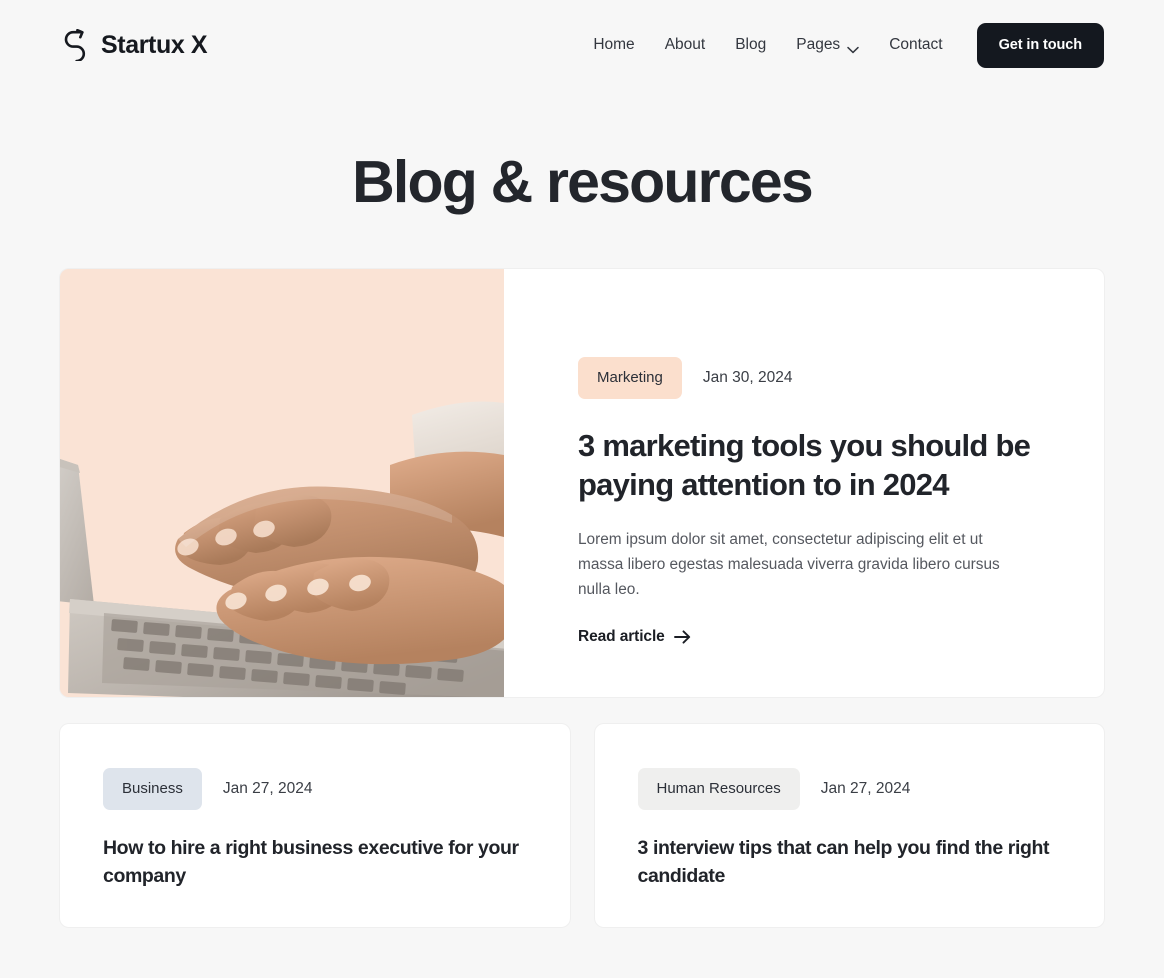  I want to click on category-badge-human-resources: Human Resources, so click(718, 788).